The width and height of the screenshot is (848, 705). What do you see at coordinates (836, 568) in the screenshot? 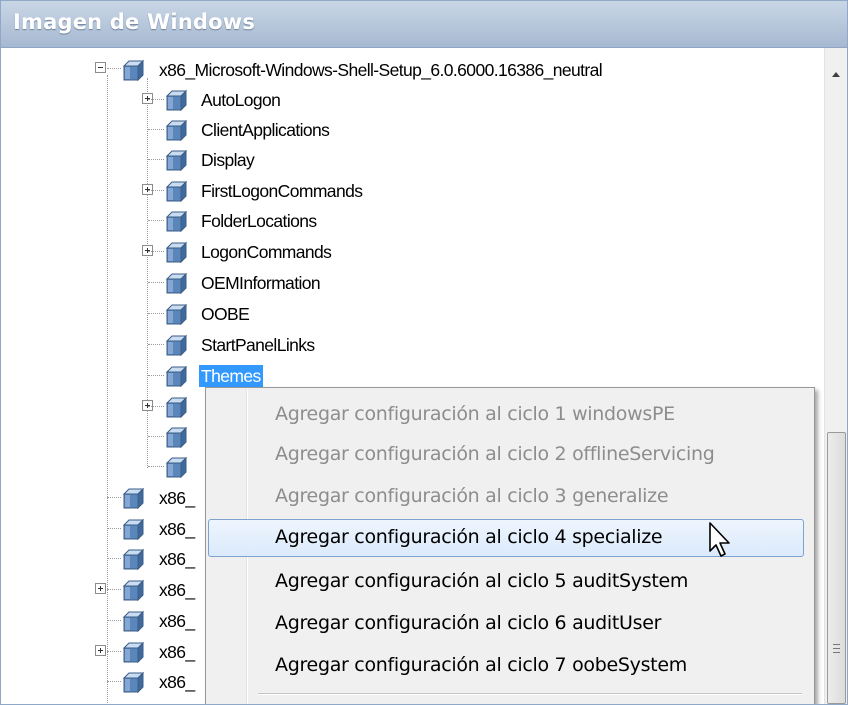
I see `scrollbar-thumb` at bounding box center [836, 568].